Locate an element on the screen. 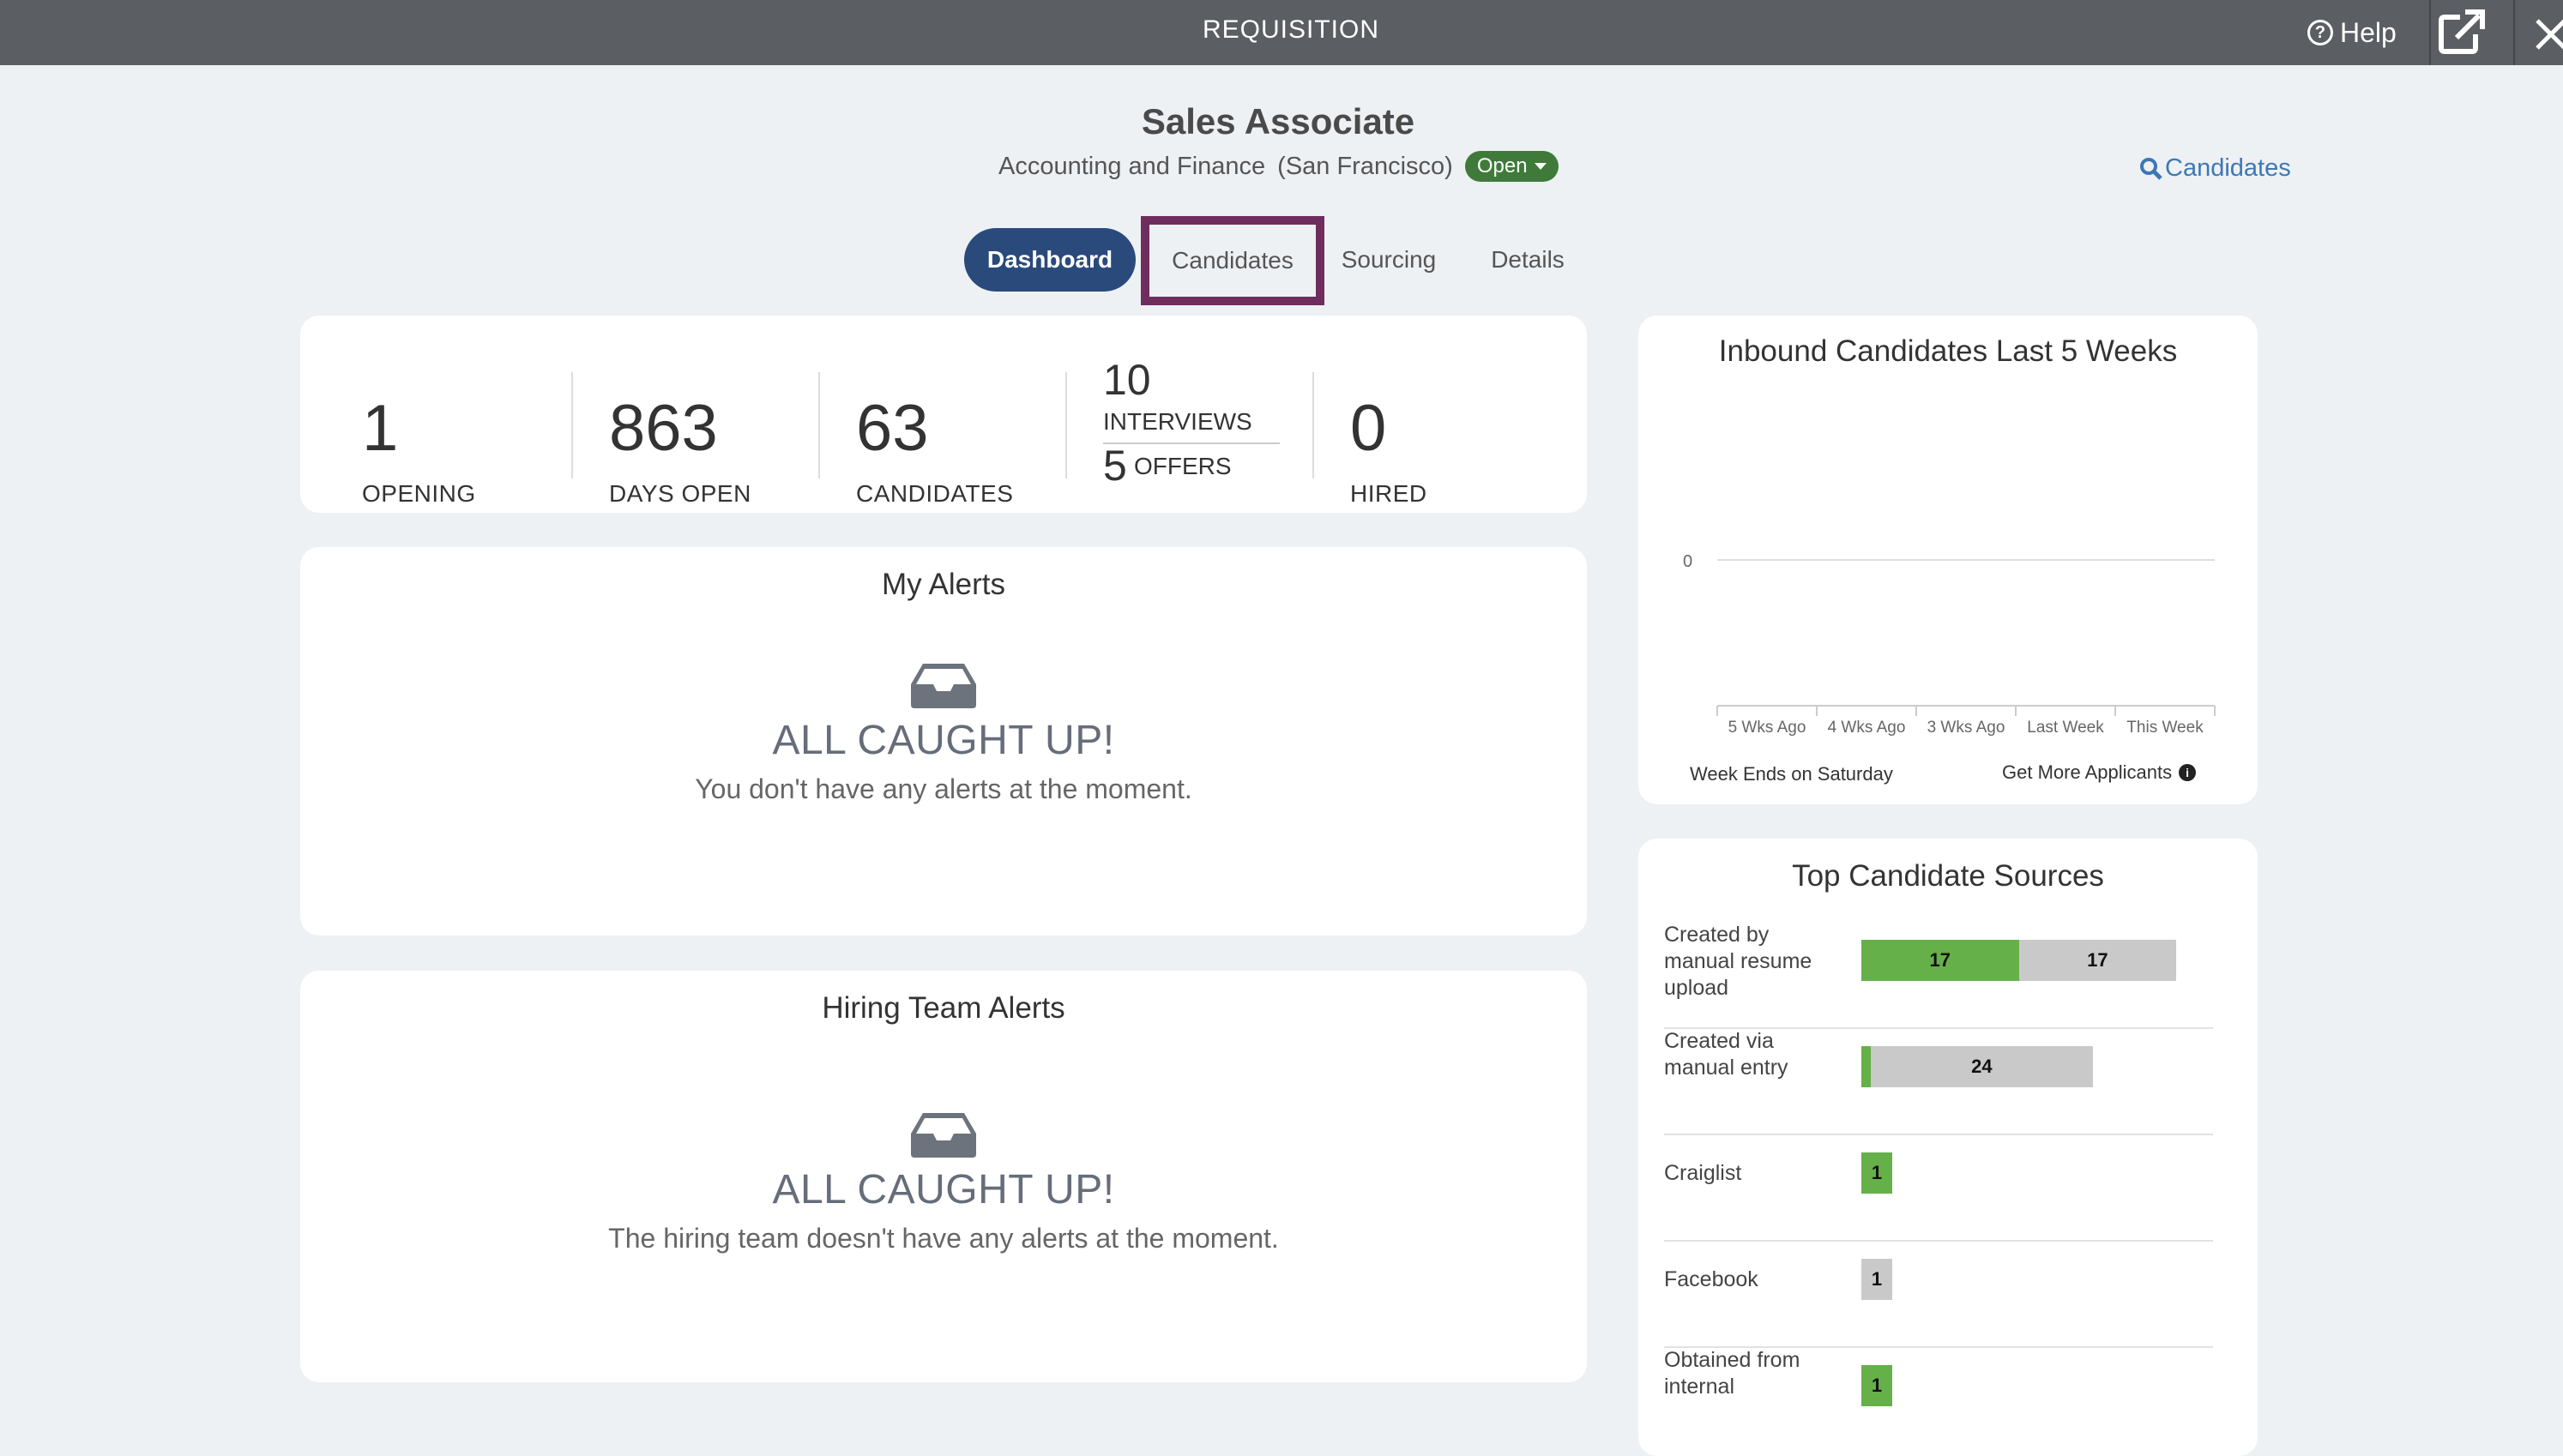 The height and width of the screenshot is (1456, 2563). external-link-icon is located at coordinates (2461, 32).